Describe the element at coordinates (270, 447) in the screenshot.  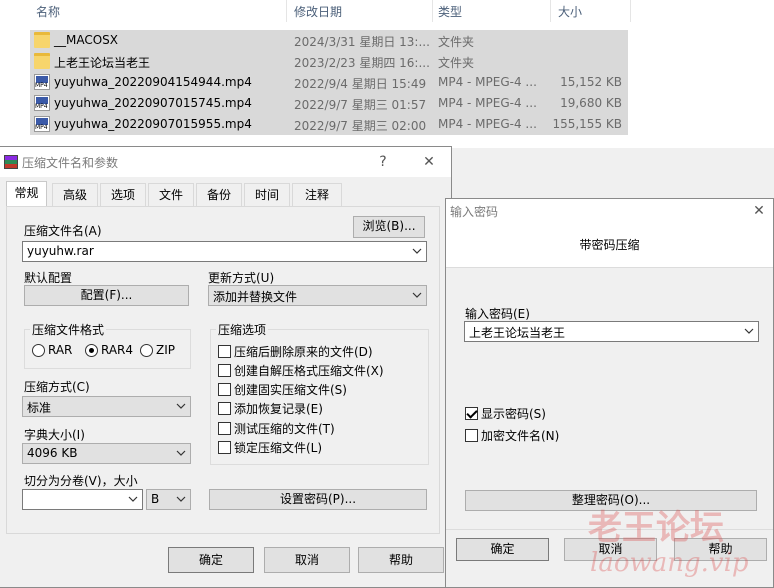
I see `lock-archive-checkbox: 锁定压缩文件(L)` at that location.